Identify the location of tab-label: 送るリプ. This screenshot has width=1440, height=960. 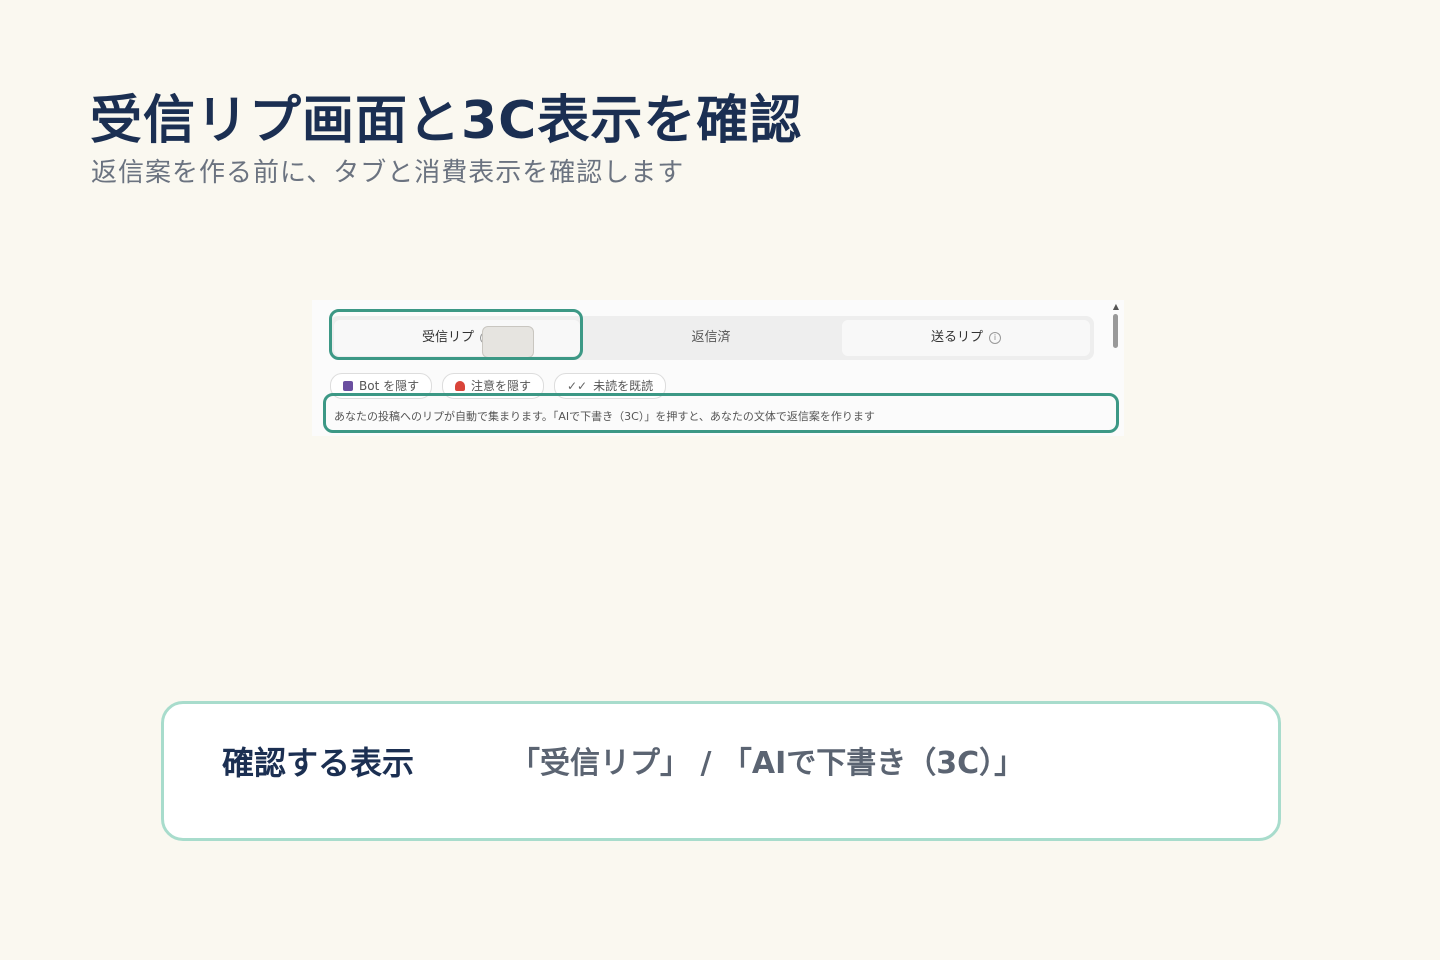
(956, 337).